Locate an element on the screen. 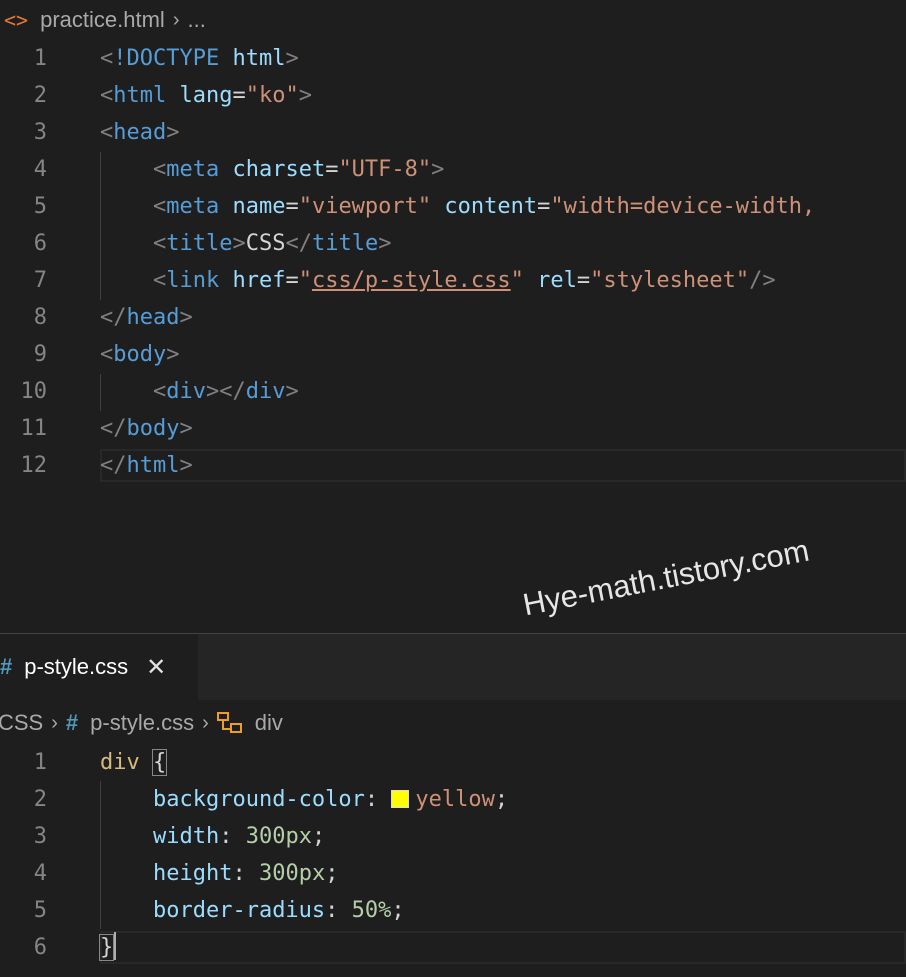 The height and width of the screenshot is (977, 906). stylesheet-link: css/p-style.css is located at coordinates (411, 280).